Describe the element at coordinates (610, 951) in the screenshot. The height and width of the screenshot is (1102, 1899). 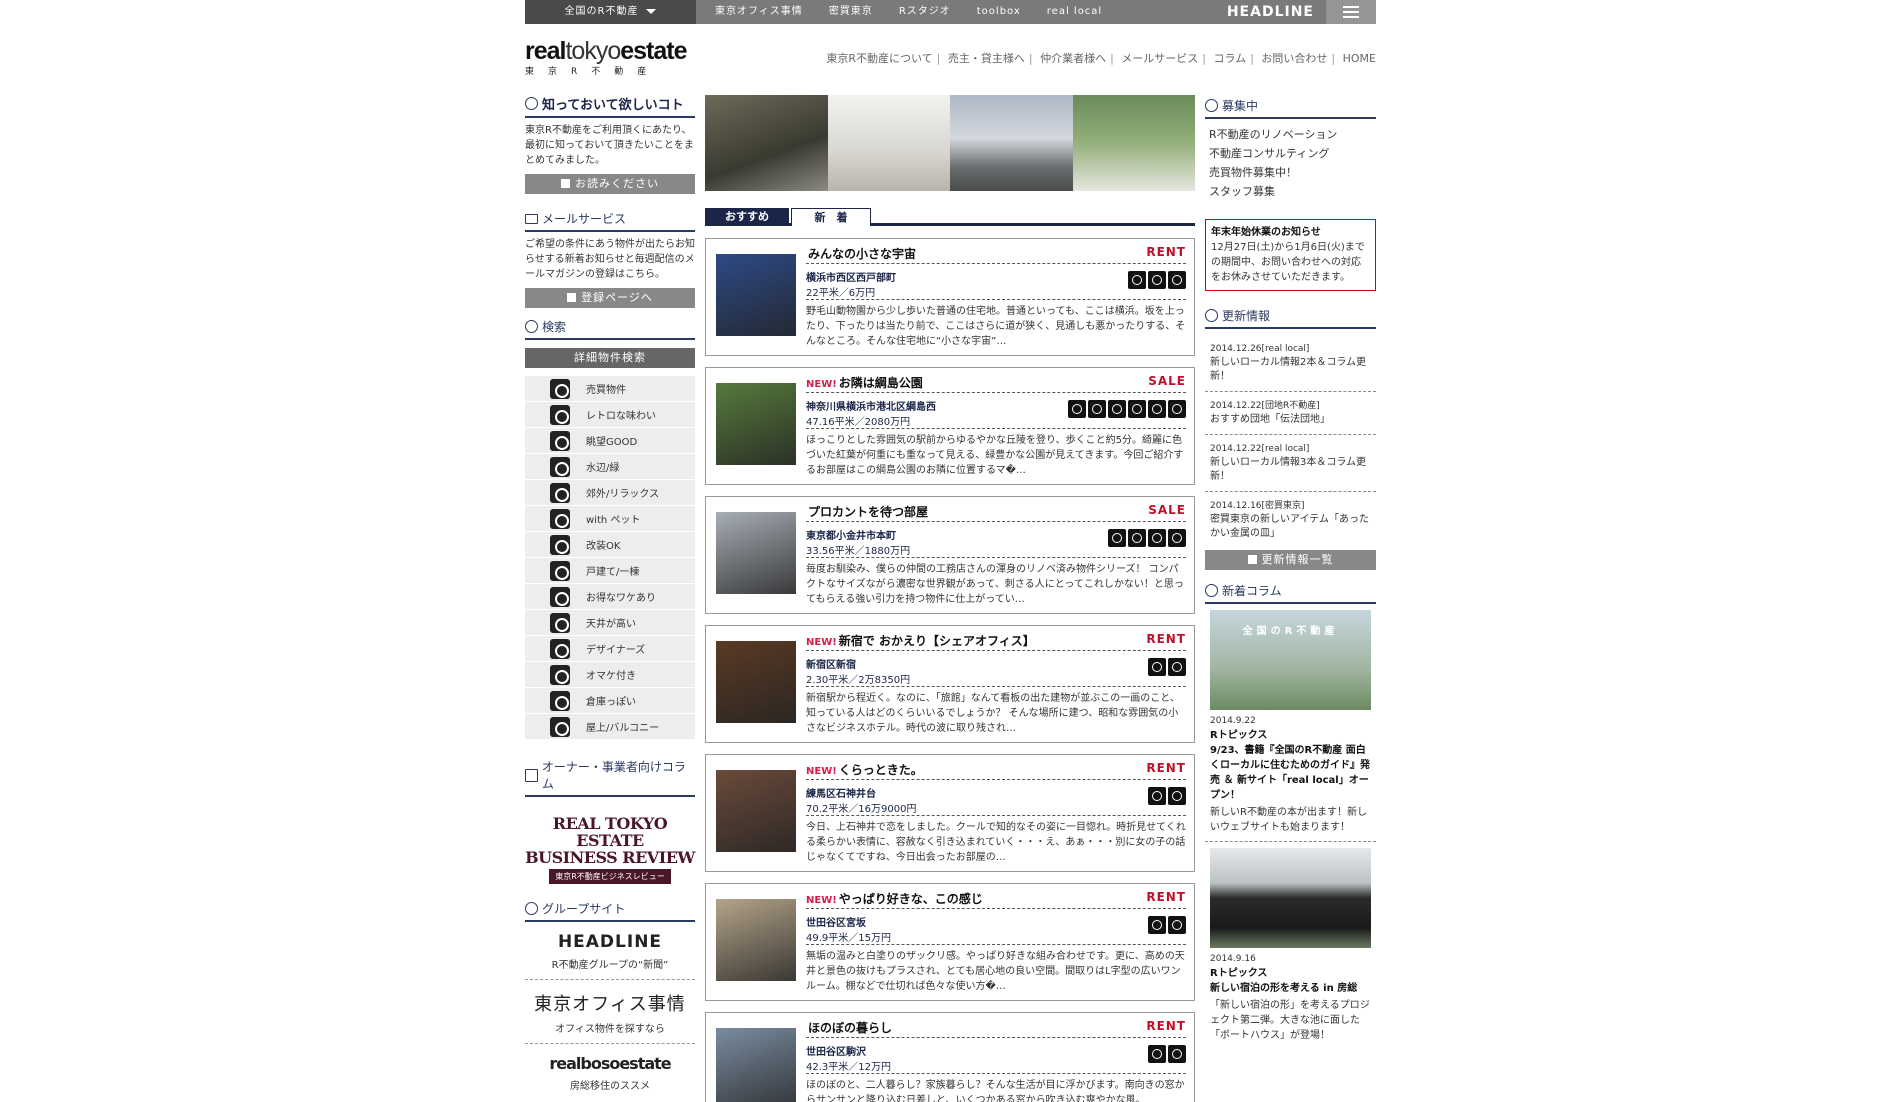
I see `group-site-headline: HEADLINE R不動産グループの“新聞”` at that location.